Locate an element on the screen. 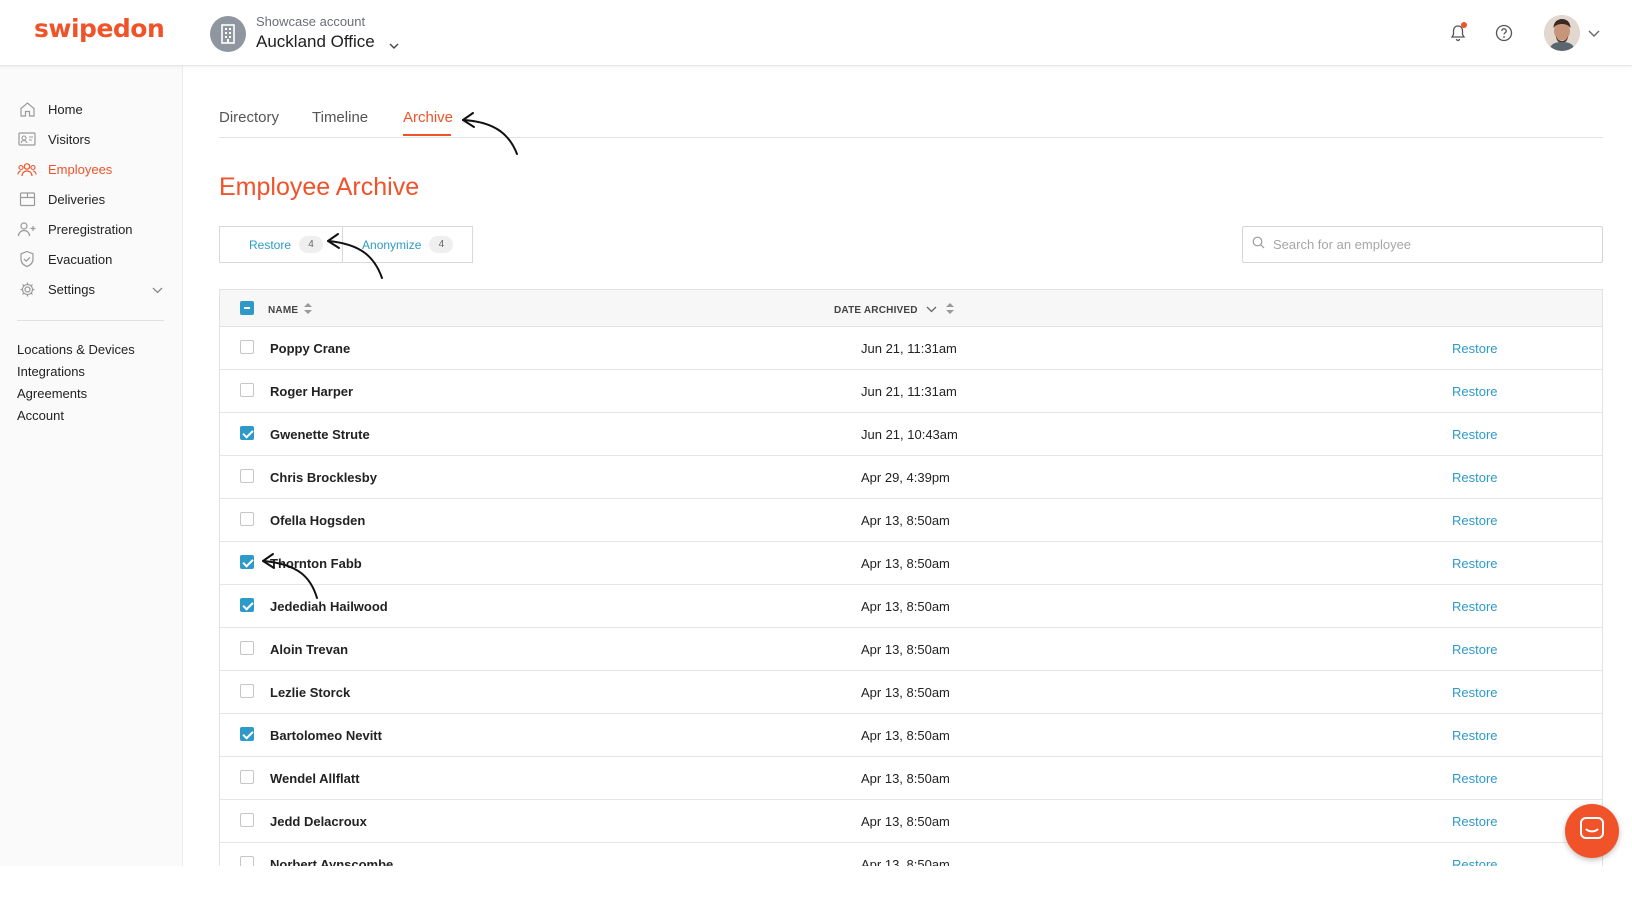 The width and height of the screenshot is (1632, 920). chat-icon is located at coordinates (1592, 831).